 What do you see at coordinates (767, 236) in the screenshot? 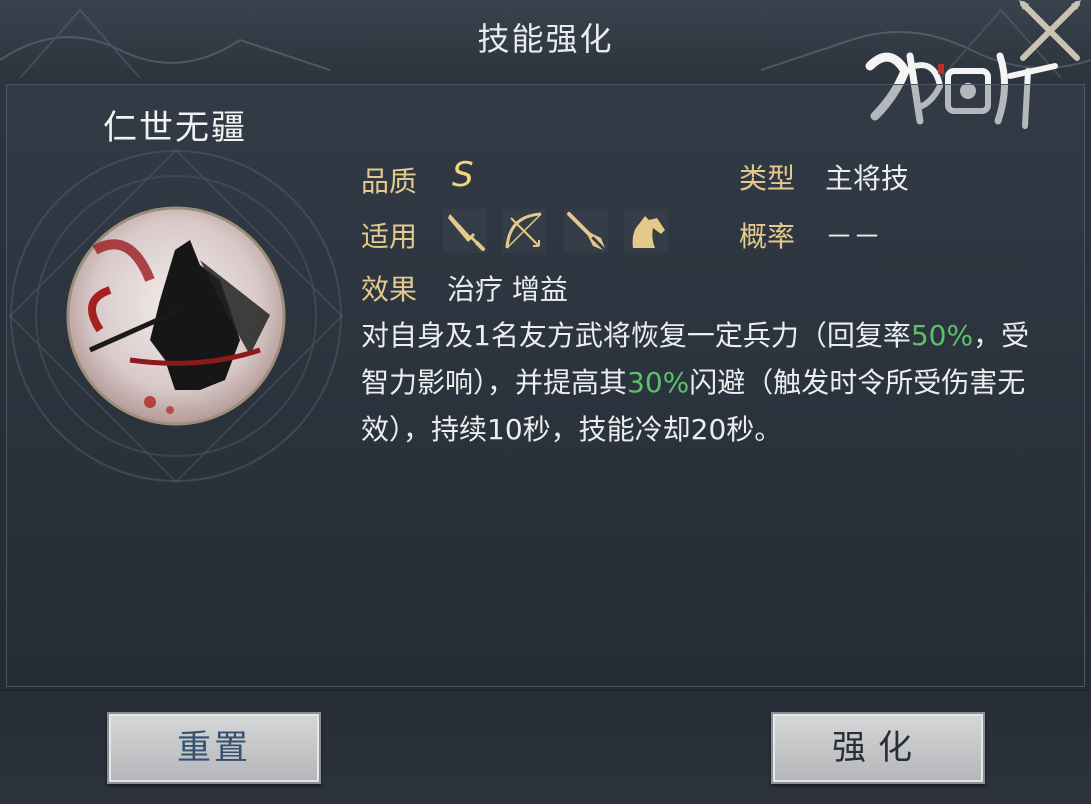
I see `chance-label: 概率` at bounding box center [767, 236].